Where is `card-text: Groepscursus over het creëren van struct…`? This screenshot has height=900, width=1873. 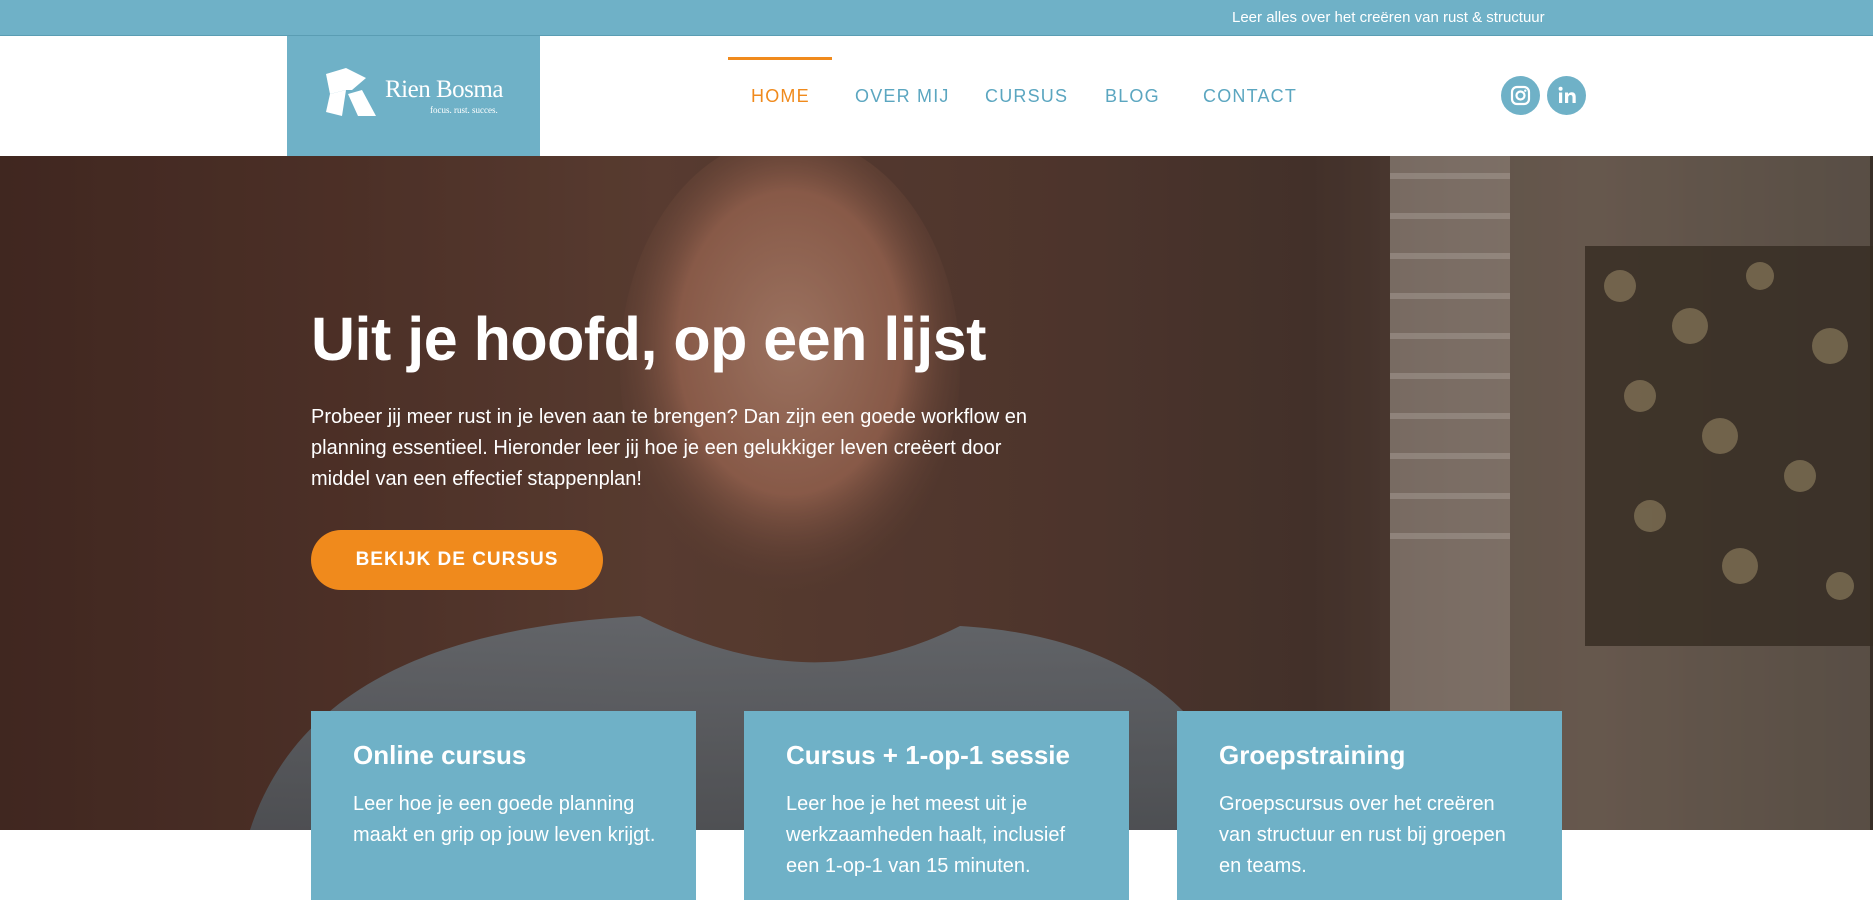 card-text: Groepscursus over het creëren van struct… is located at coordinates (1362, 835).